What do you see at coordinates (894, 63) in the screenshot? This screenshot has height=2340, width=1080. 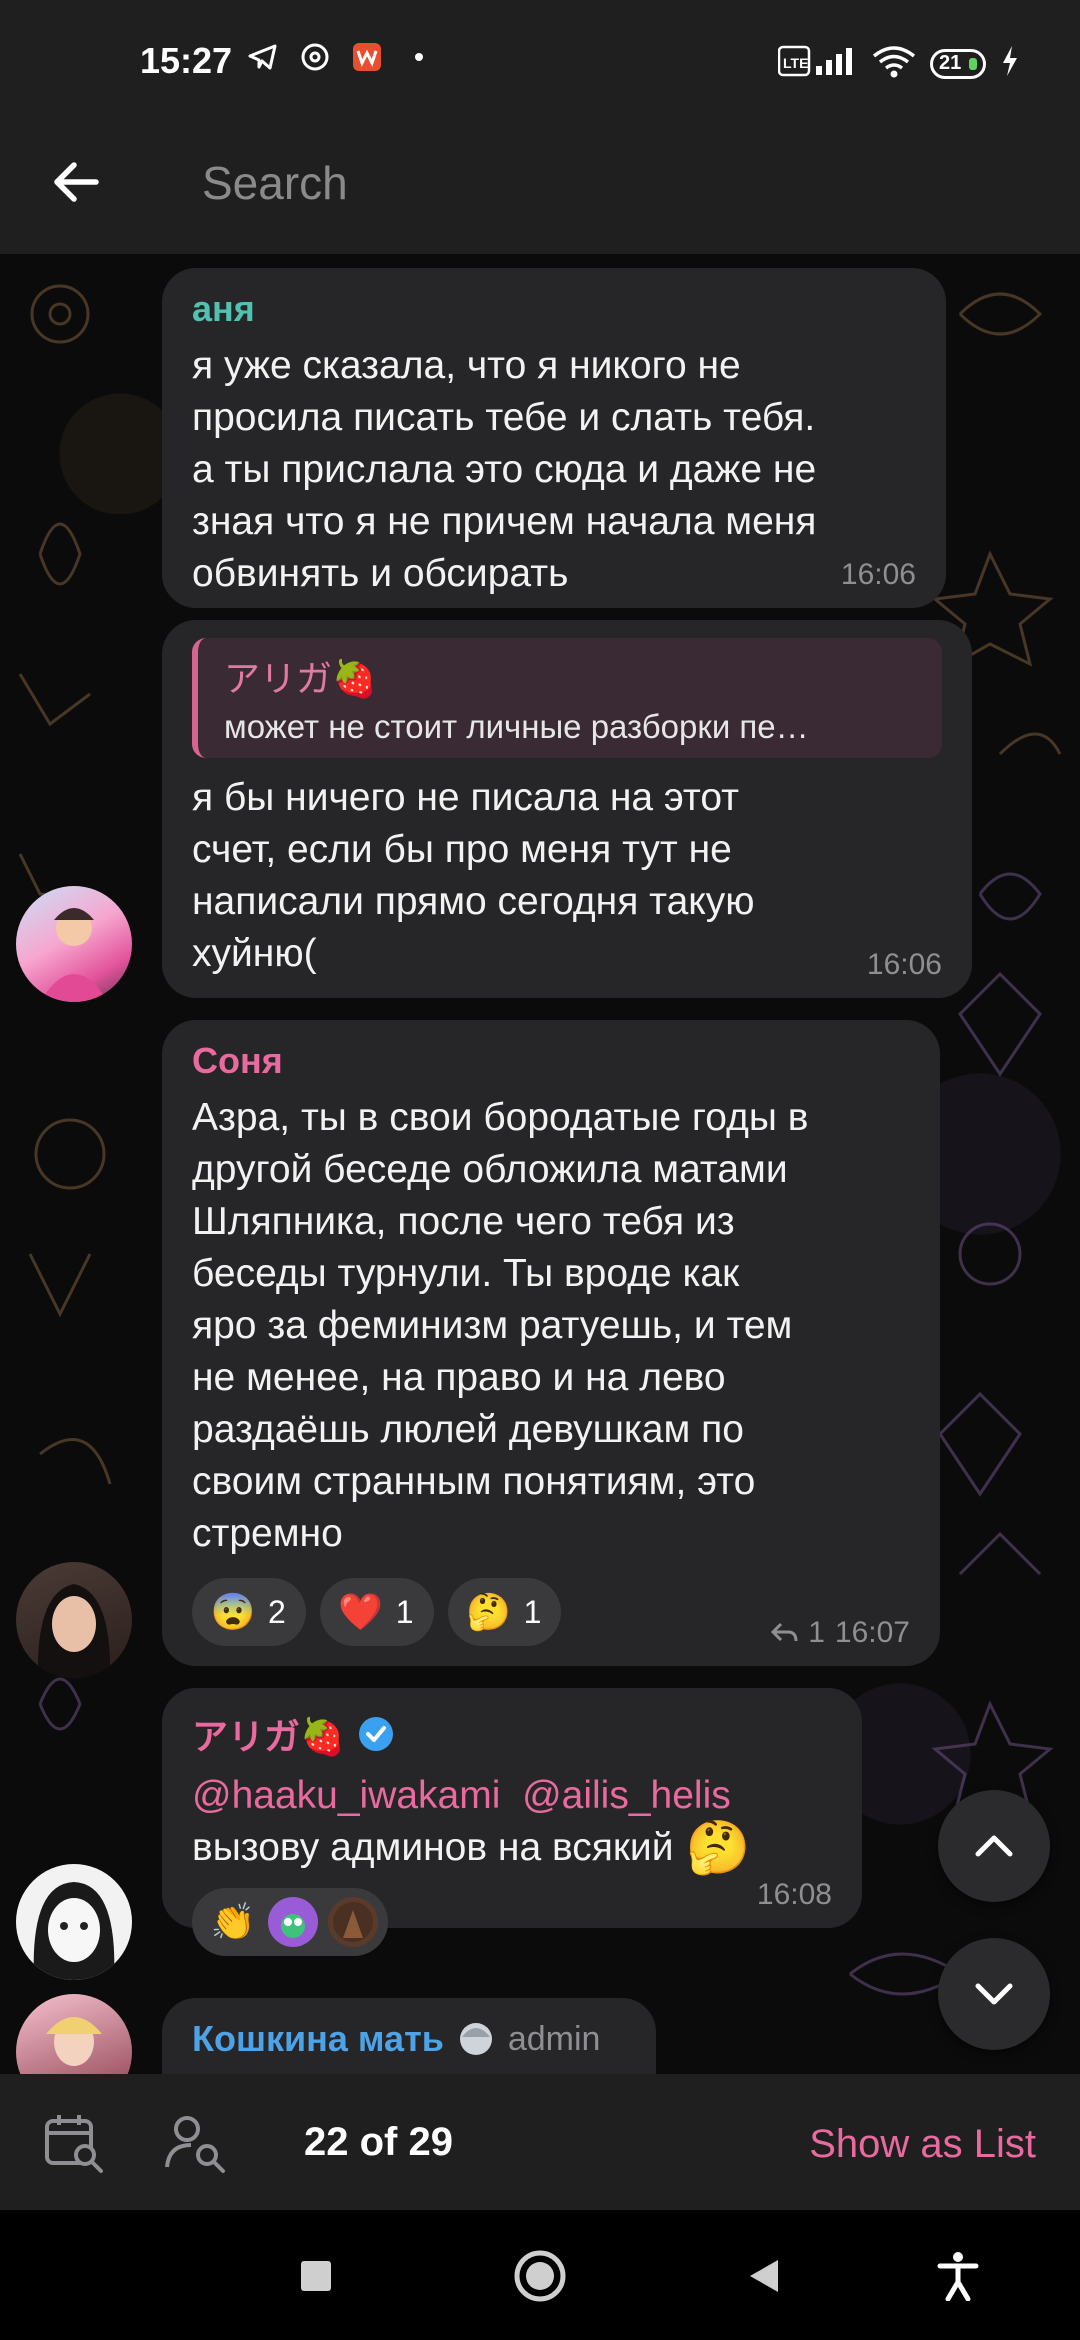 I see `wifi-icon` at bounding box center [894, 63].